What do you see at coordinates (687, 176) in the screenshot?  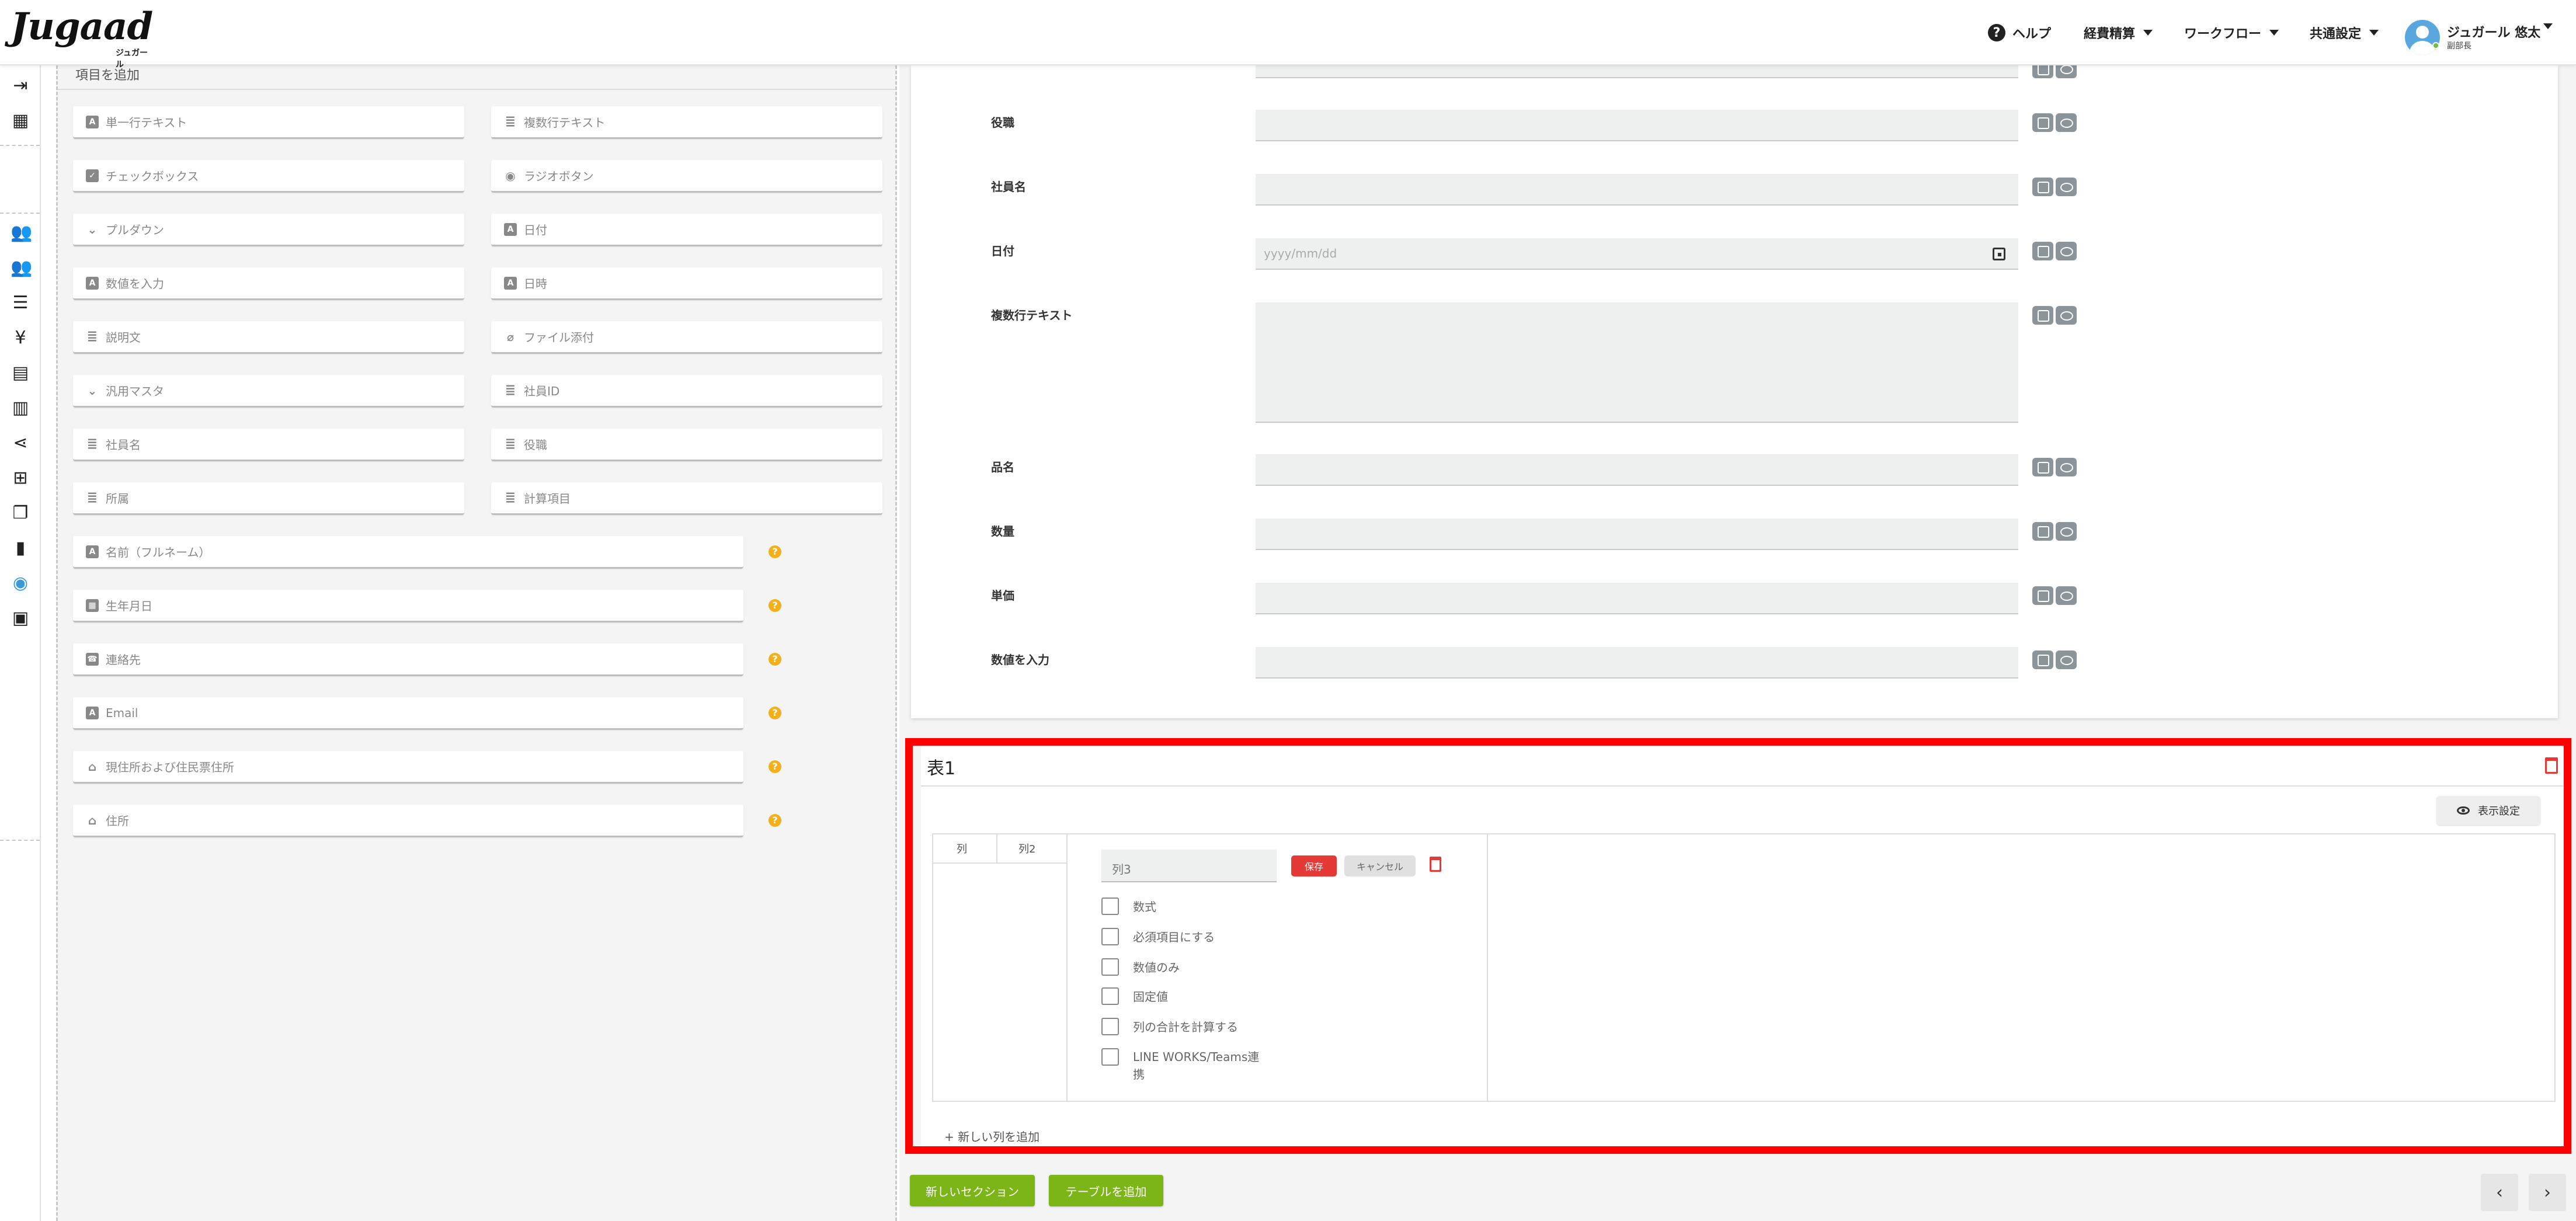 I see `palette-field: ◉ ラジオボタン` at bounding box center [687, 176].